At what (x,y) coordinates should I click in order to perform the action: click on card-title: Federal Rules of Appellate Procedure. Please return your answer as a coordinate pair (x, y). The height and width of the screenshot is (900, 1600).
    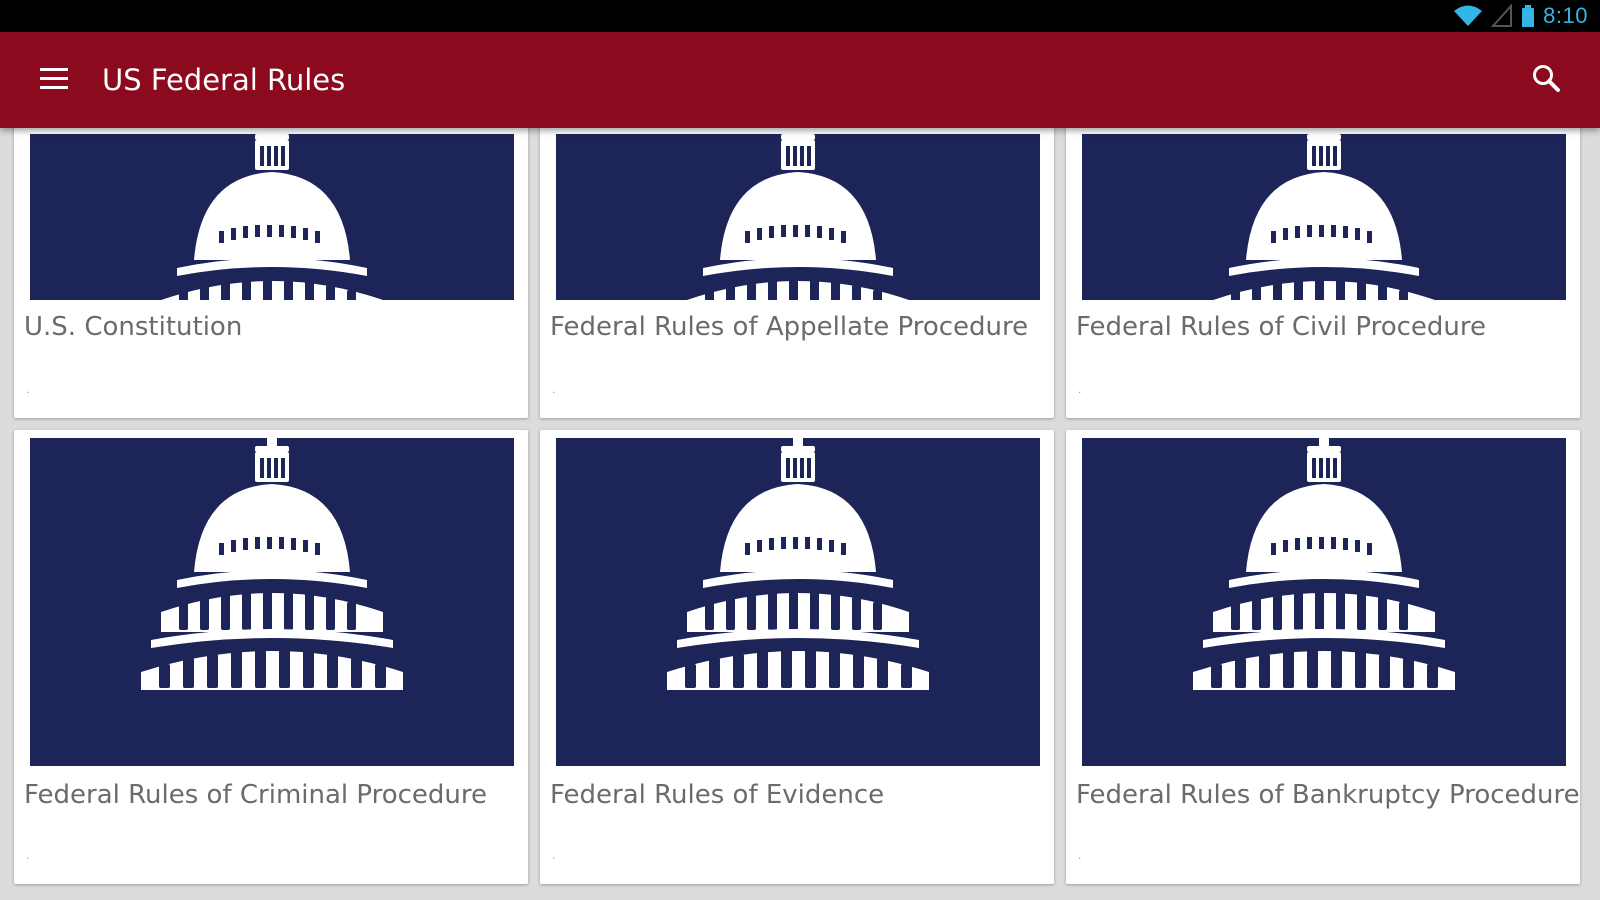
    Looking at the image, I should click on (789, 327).